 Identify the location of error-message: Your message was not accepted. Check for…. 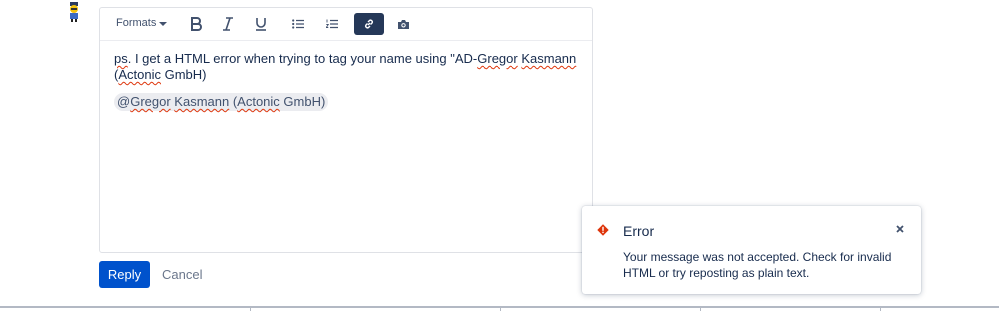
(757, 265).